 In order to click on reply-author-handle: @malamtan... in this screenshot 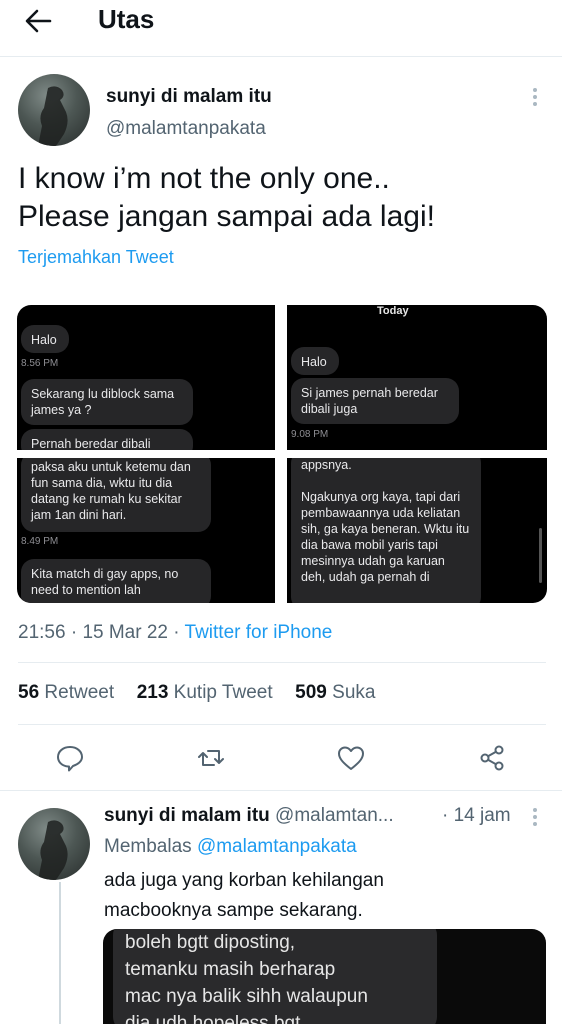, I will do `click(334, 815)`.